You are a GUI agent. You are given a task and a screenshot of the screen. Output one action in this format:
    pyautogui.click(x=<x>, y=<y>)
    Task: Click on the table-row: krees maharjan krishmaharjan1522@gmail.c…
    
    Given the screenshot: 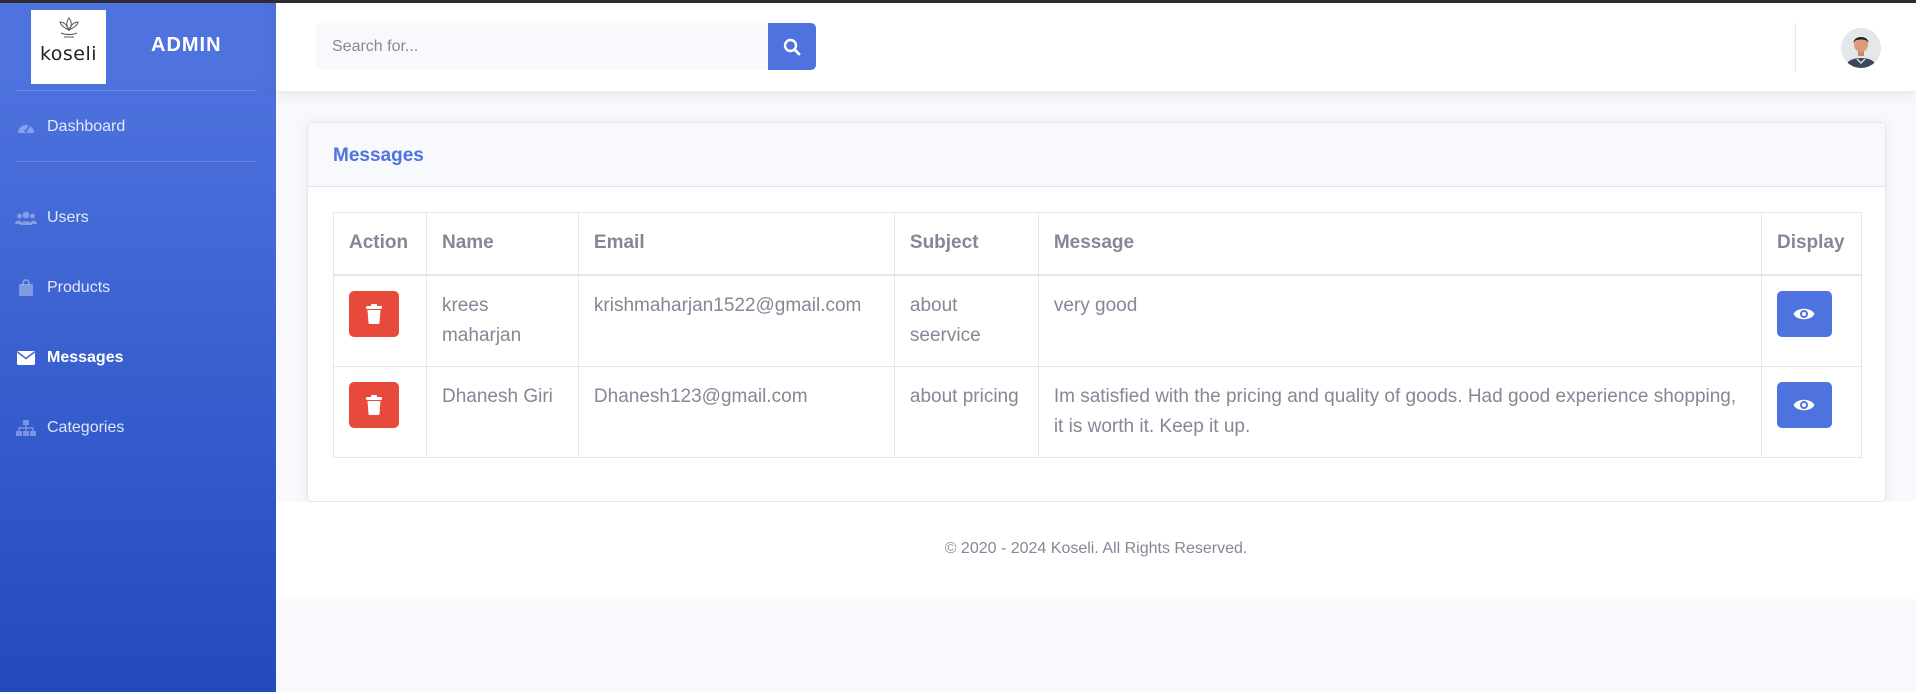 What is the action you would take?
    pyautogui.click(x=1098, y=320)
    